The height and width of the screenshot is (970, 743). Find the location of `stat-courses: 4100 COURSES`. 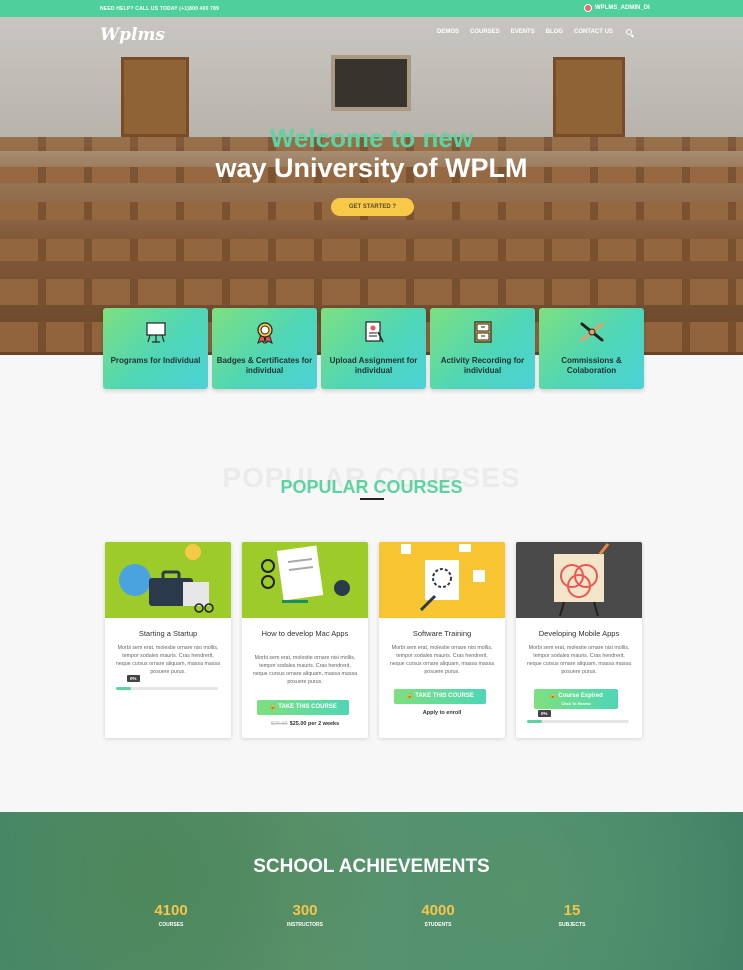

stat-courses: 4100 COURSES is located at coordinates (171, 915).